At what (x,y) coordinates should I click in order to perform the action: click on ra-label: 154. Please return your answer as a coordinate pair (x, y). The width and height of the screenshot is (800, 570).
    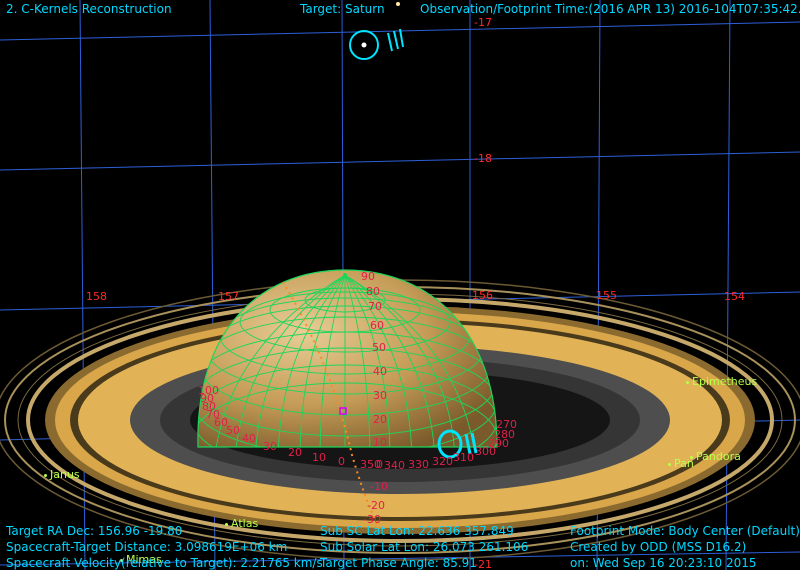
    Looking at the image, I should click on (734, 296).